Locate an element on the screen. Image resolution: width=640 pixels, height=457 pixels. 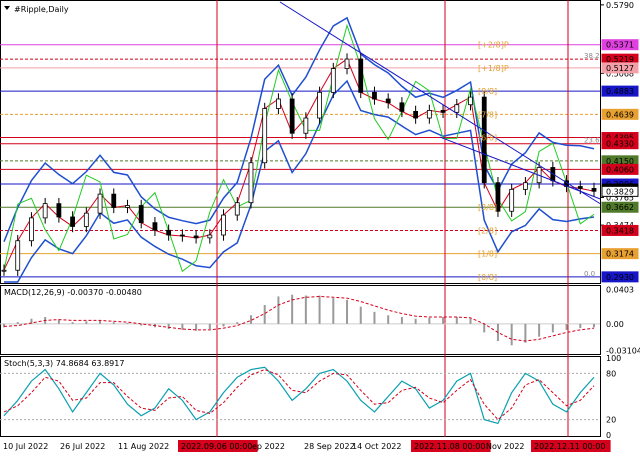
murrey-label: [6/8] is located at coordinates (487, 138).